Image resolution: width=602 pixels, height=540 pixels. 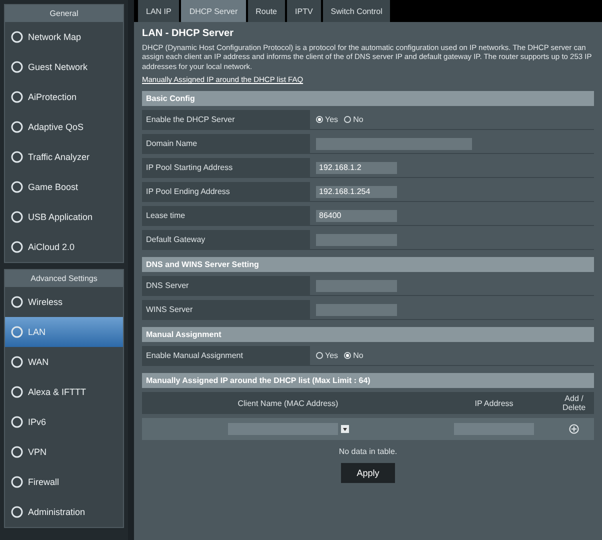 I want to click on input-field: 192.168.1.254, so click(x=356, y=192).